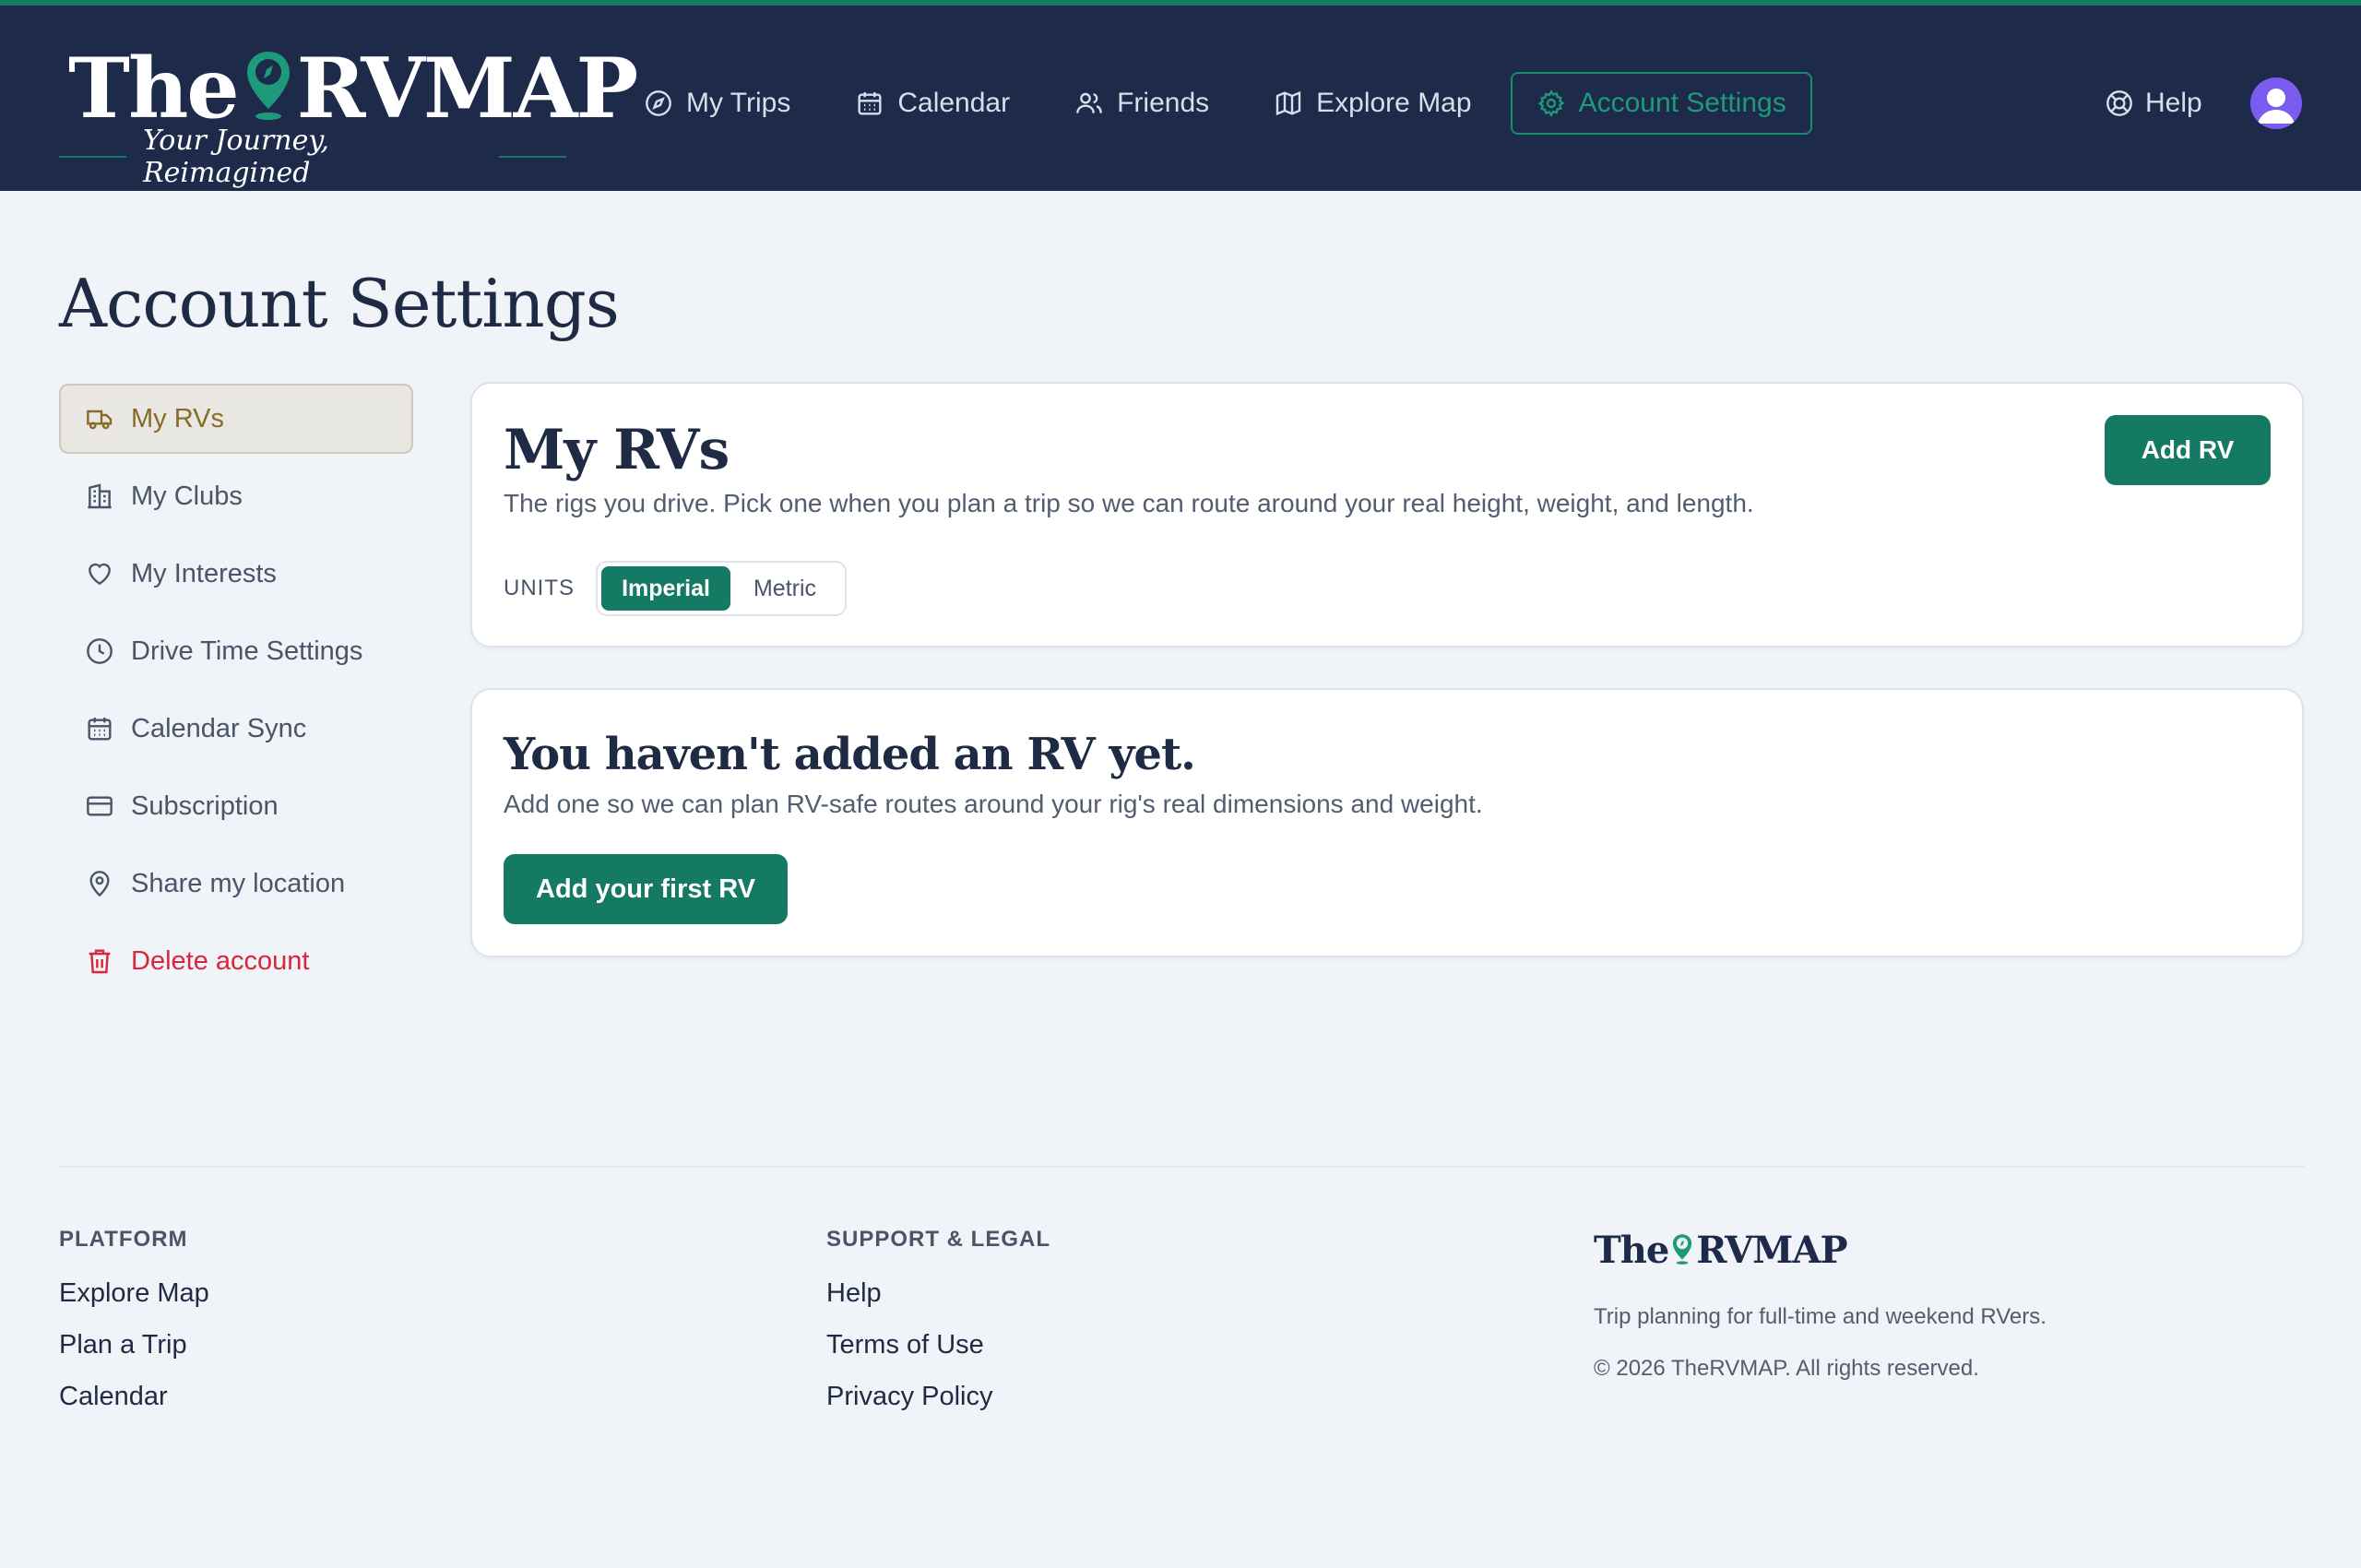 This screenshot has height=1568, width=2361. I want to click on help-label: Help, so click(2173, 103).